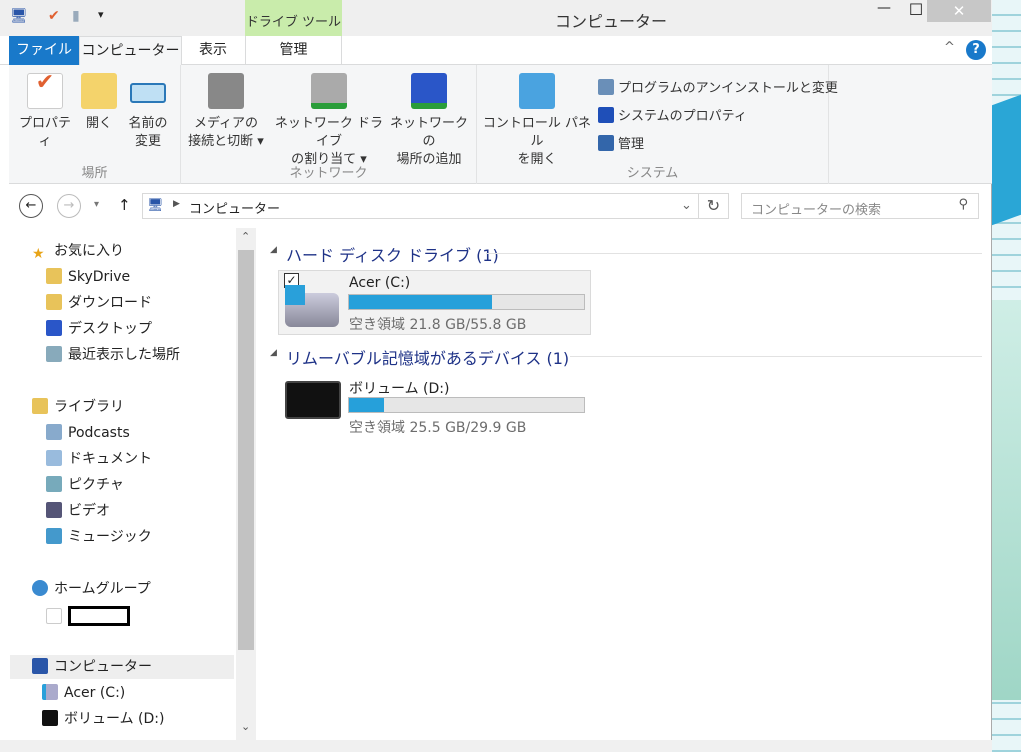  What do you see at coordinates (78, 511) in the screenshot?
I see `nav-videos: ビデオ` at bounding box center [78, 511].